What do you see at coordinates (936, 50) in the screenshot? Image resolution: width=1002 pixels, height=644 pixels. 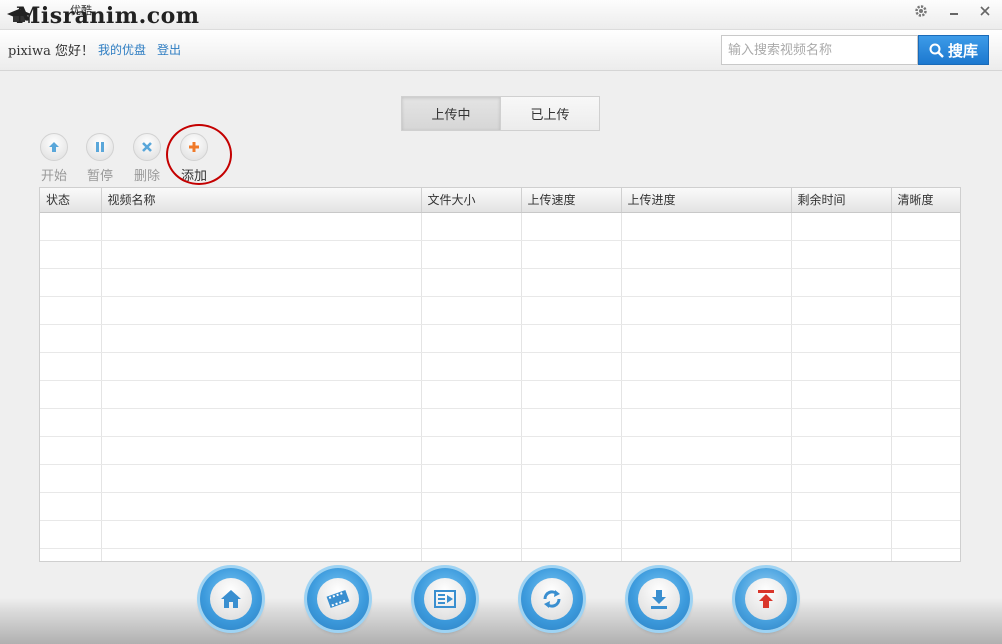 I see `search-icon` at bounding box center [936, 50].